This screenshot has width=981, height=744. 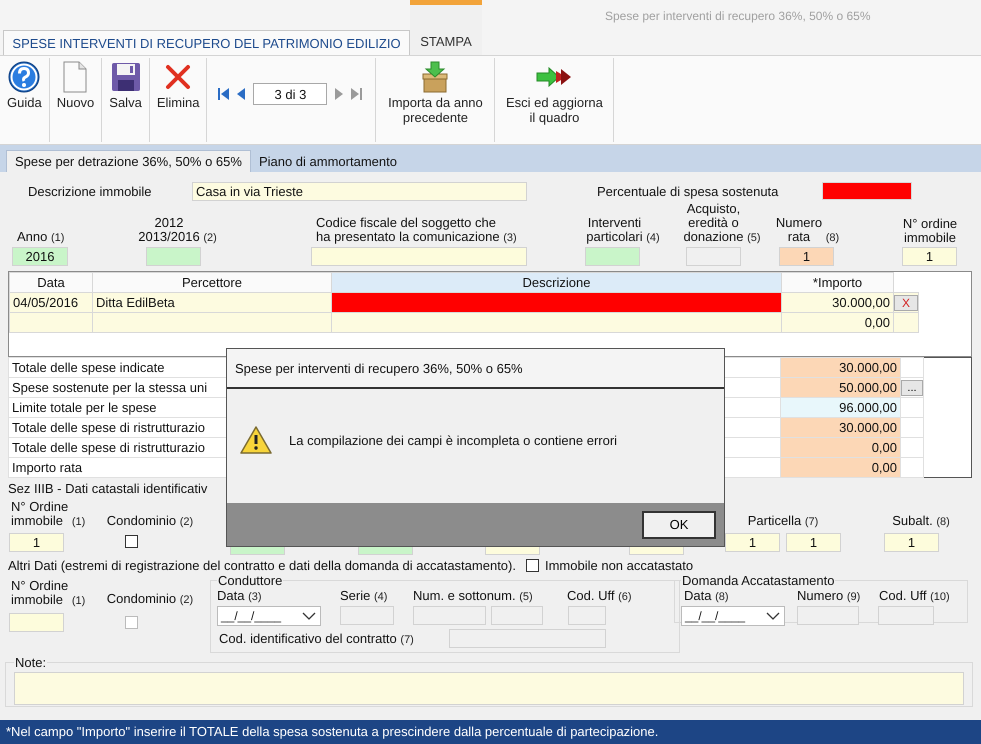 I want to click on toolbar-button: Elimina, so click(x=178, y=88).